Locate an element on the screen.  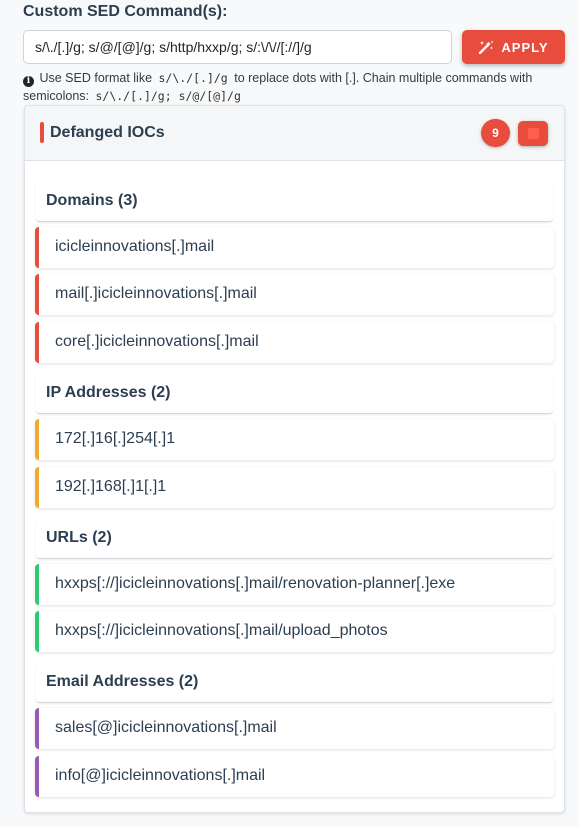
section-header-email-addresses: Email Addresses (2) is located at coordinates (294, 682).